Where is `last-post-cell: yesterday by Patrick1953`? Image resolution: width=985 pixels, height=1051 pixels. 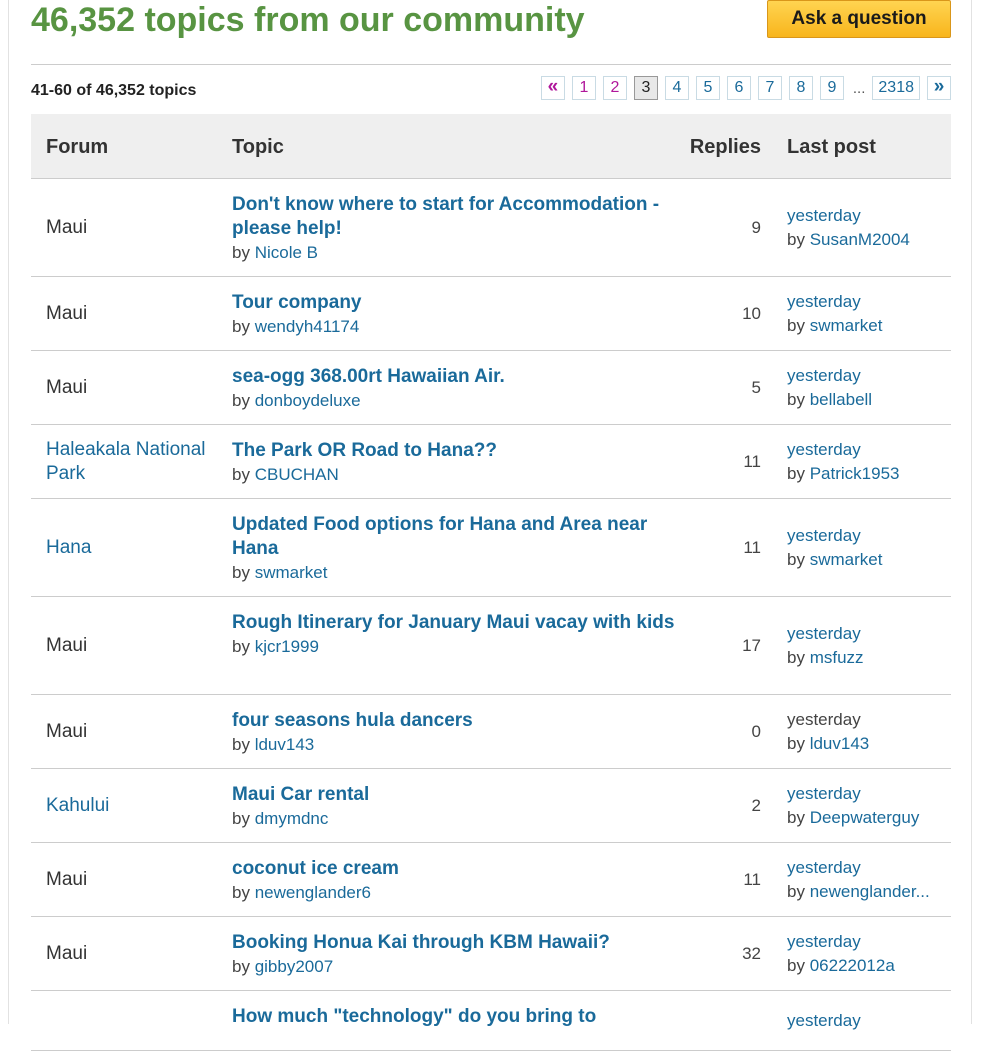 last-post-cell: yesterday by Patrick1953 is located at coordinates (869, 461).